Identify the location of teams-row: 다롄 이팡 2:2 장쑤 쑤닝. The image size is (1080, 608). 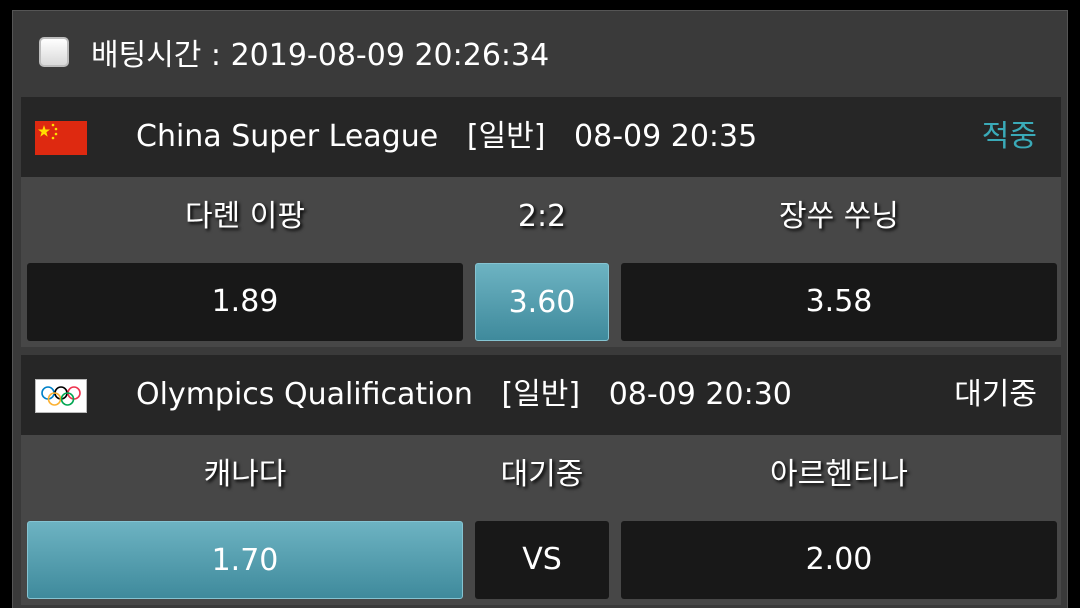
(541, 217).